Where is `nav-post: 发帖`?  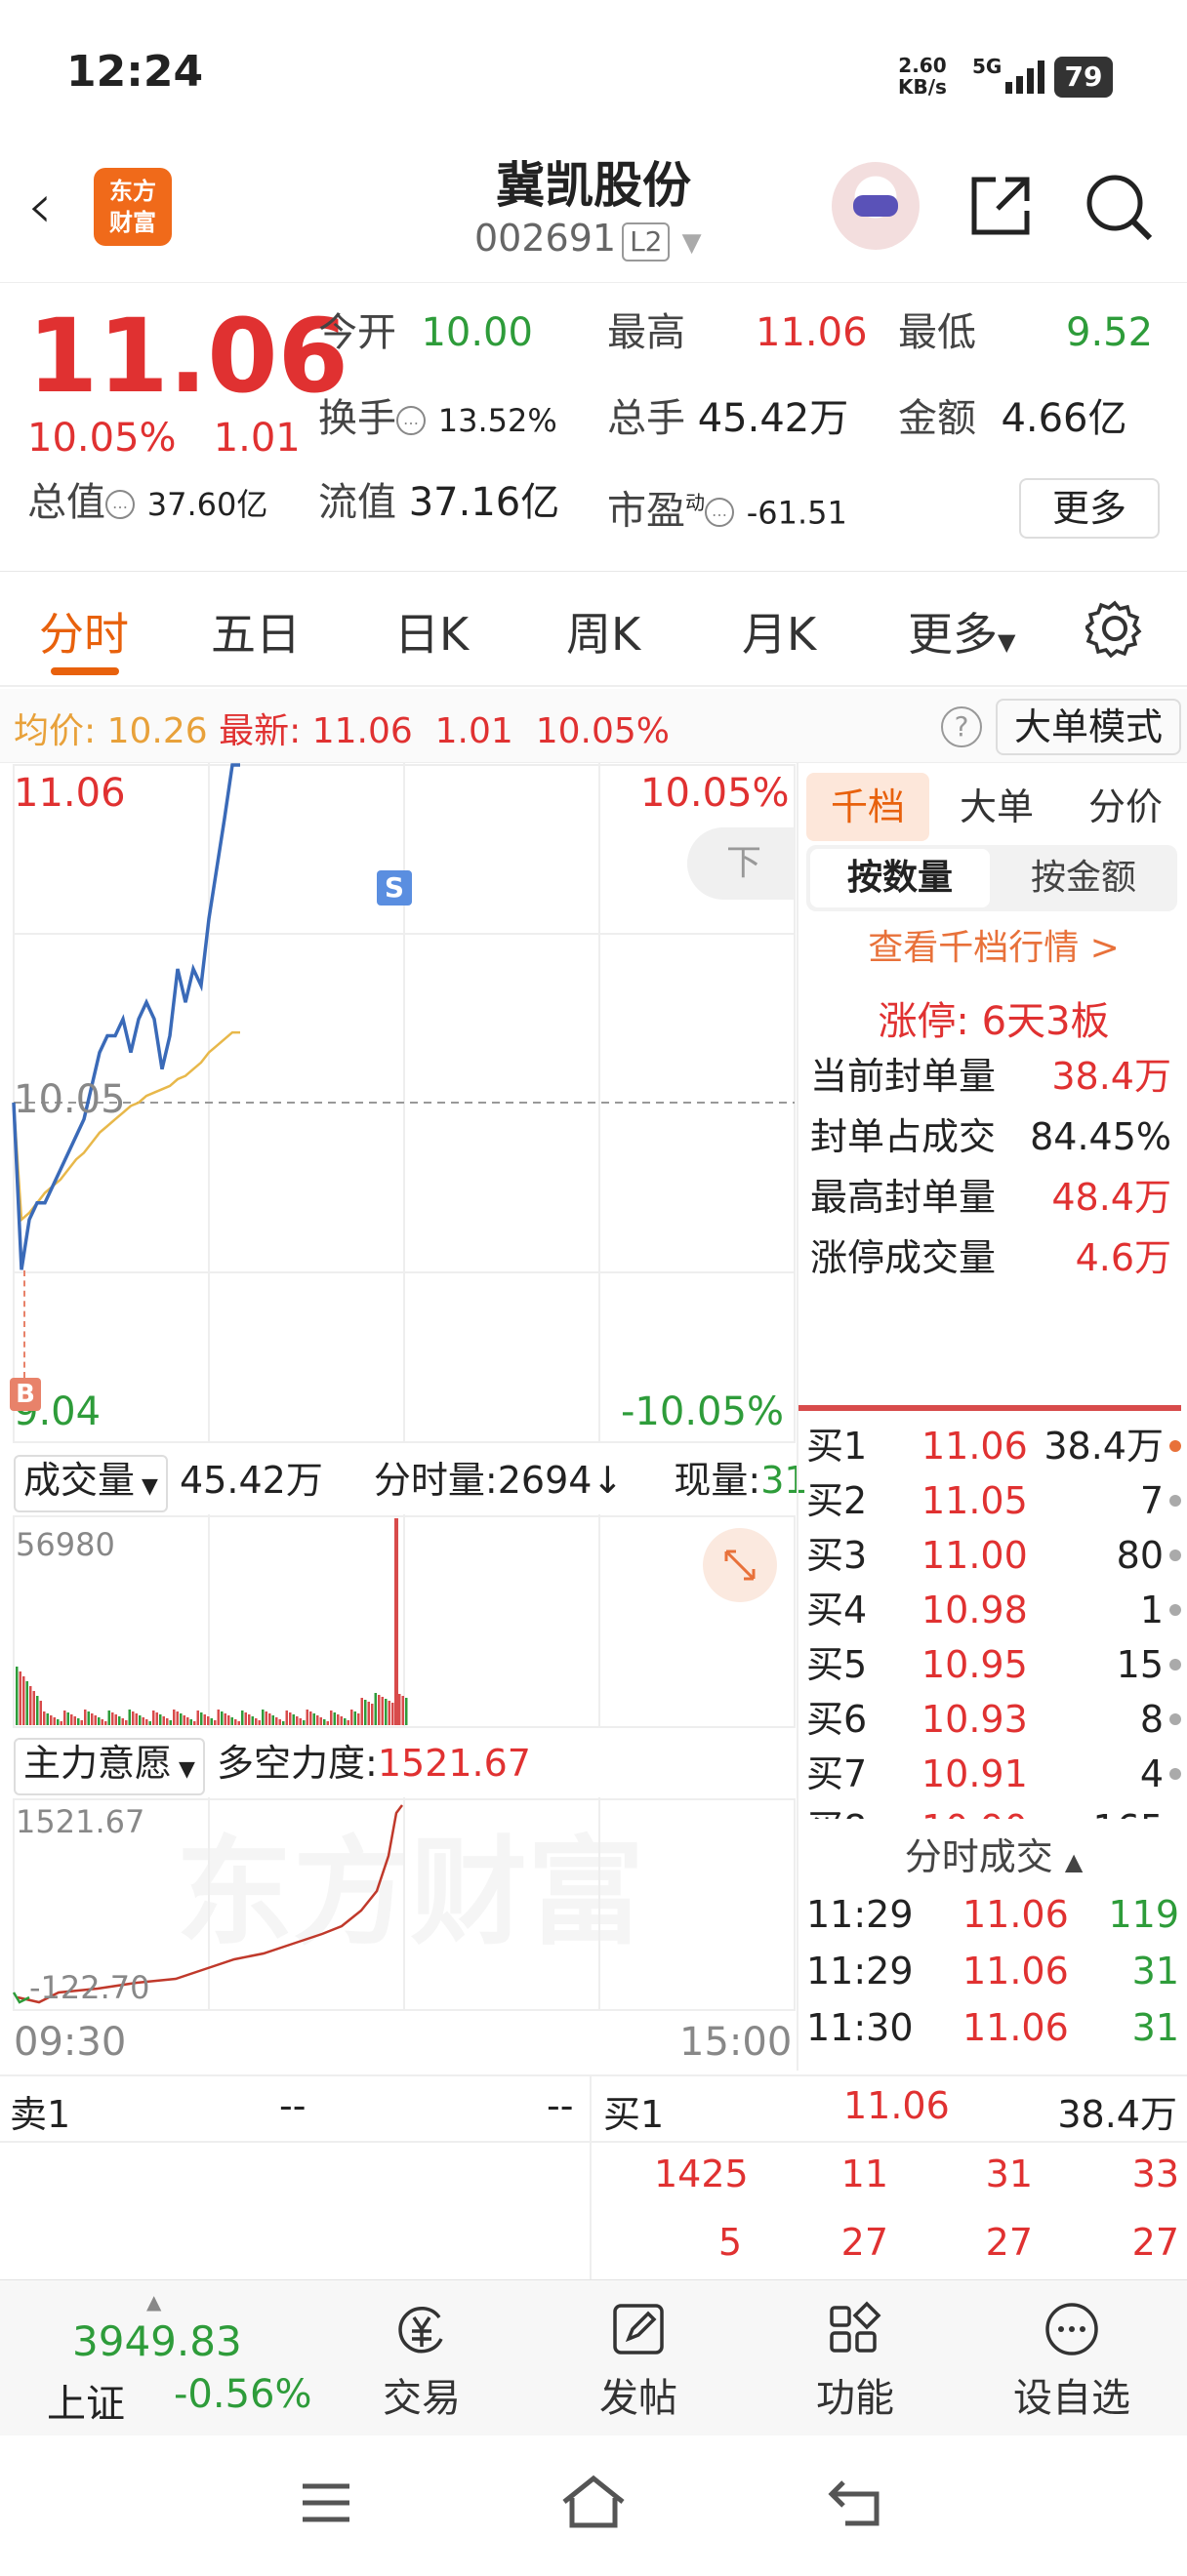 nav-post: 发帖 is located at coordinates (638, 2361).